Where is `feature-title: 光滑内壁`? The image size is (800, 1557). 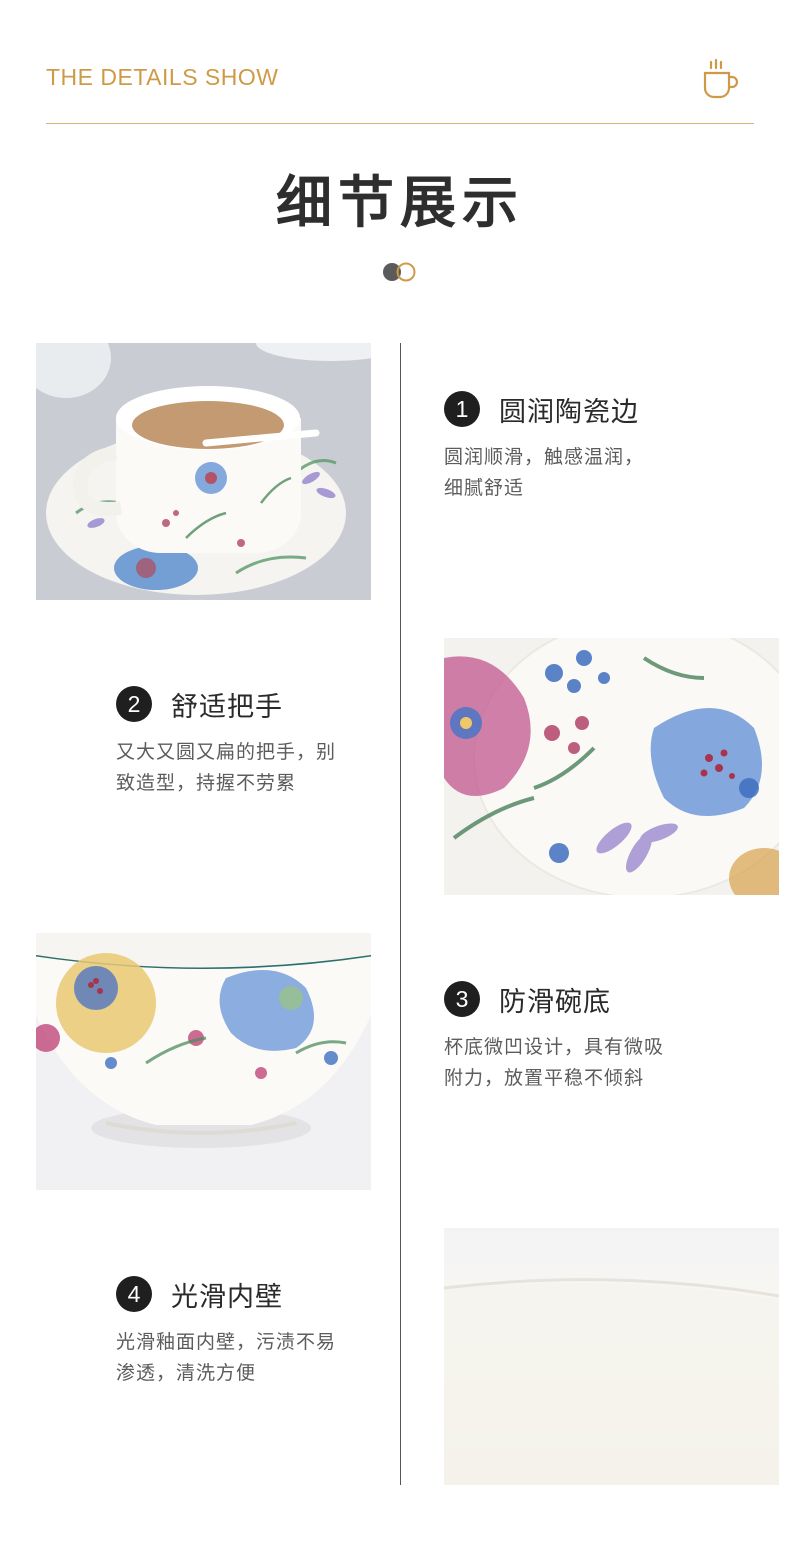 feature-title: 光滑内壁 is located at coordinates (227, 1297).